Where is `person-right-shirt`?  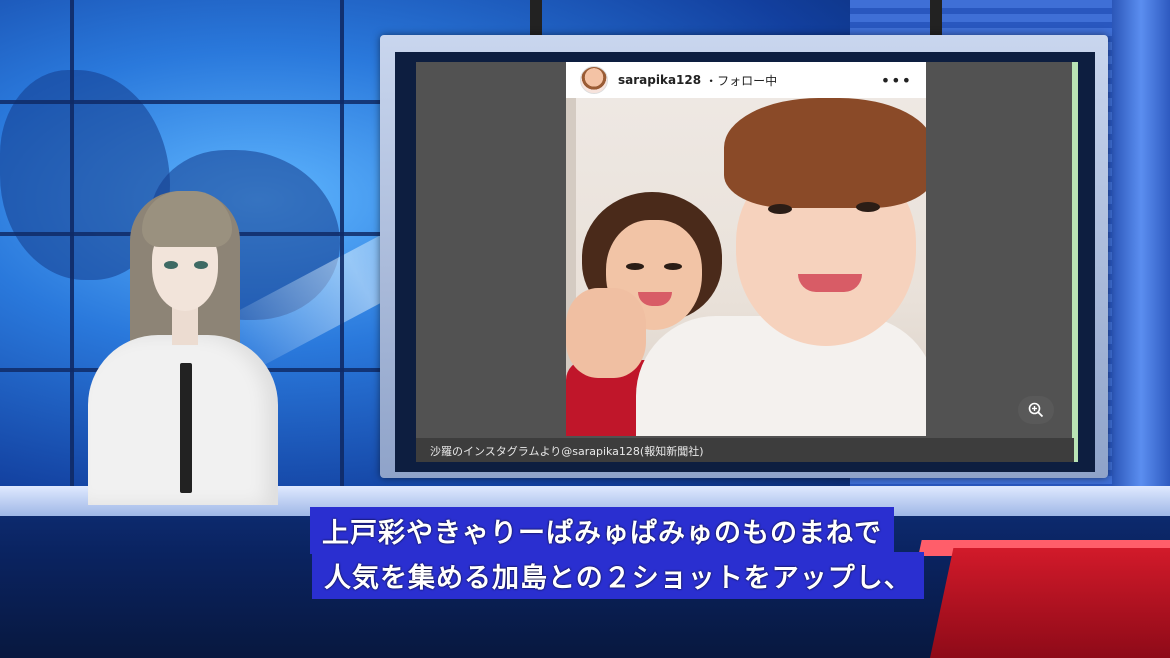
person-right-shirt is located at coordinates (781, 376).